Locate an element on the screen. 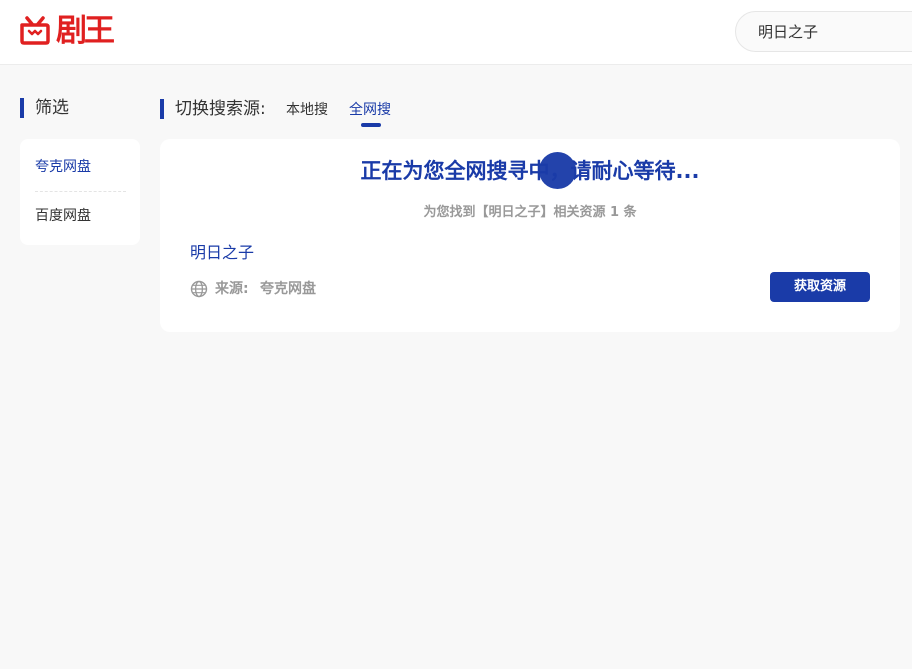 The image size is (912, 669). globe-icon is located at coordinates (199, 289).